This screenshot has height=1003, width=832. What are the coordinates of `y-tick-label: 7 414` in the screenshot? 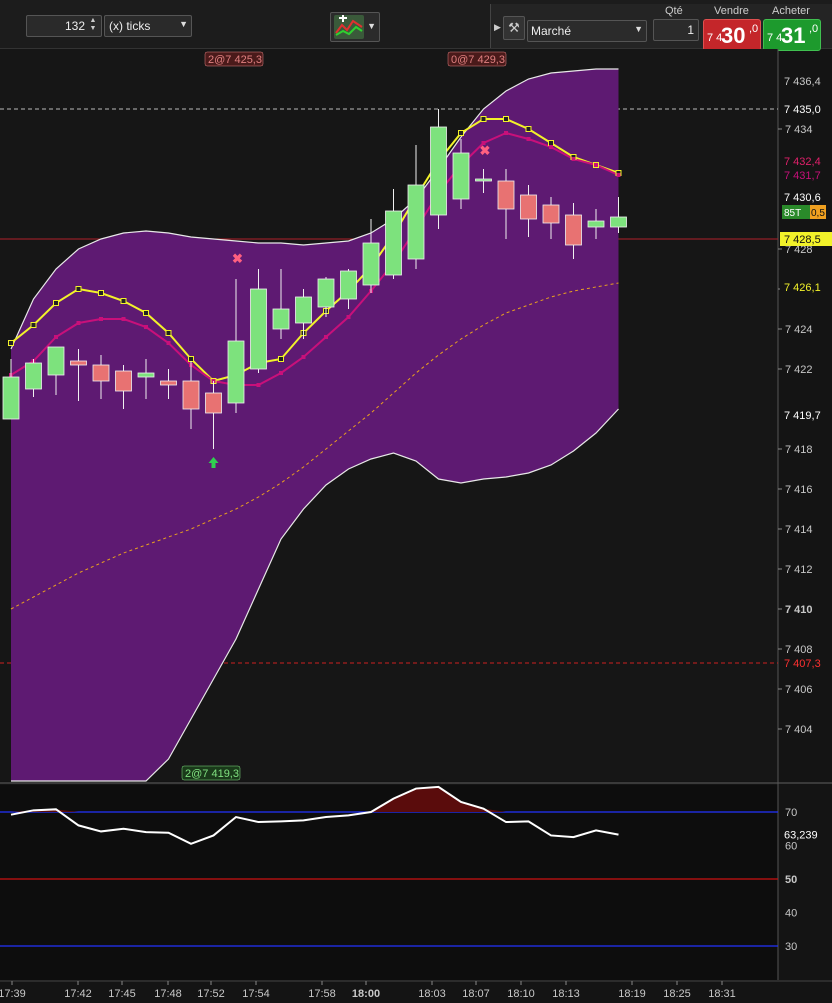 It's located at (799, 530).